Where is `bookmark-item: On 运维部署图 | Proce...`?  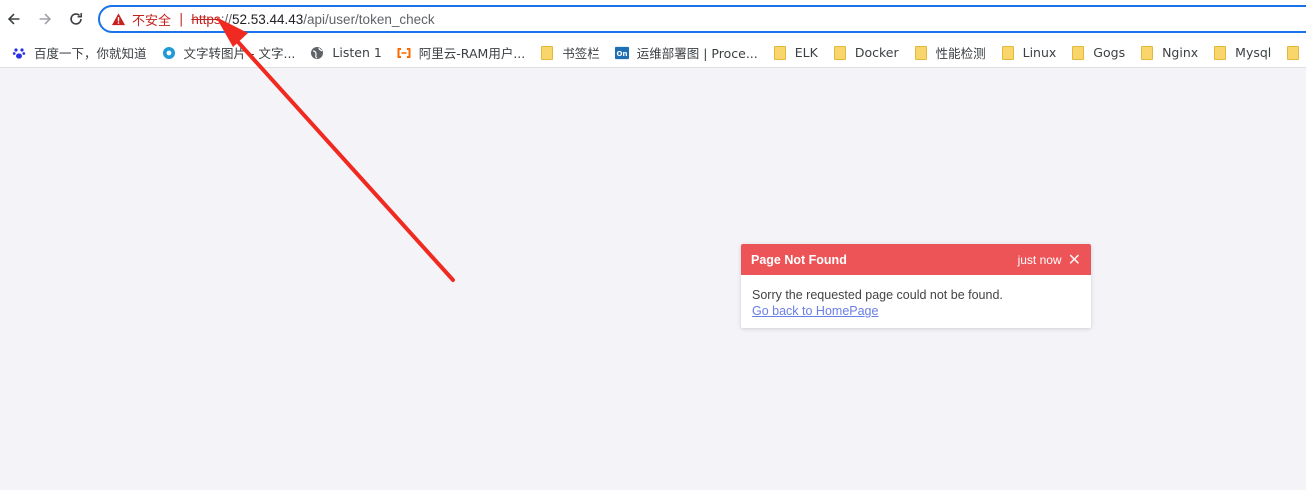 bookmark-item: On 运维部署图 | Proce... is located at coordinates (686, 53).